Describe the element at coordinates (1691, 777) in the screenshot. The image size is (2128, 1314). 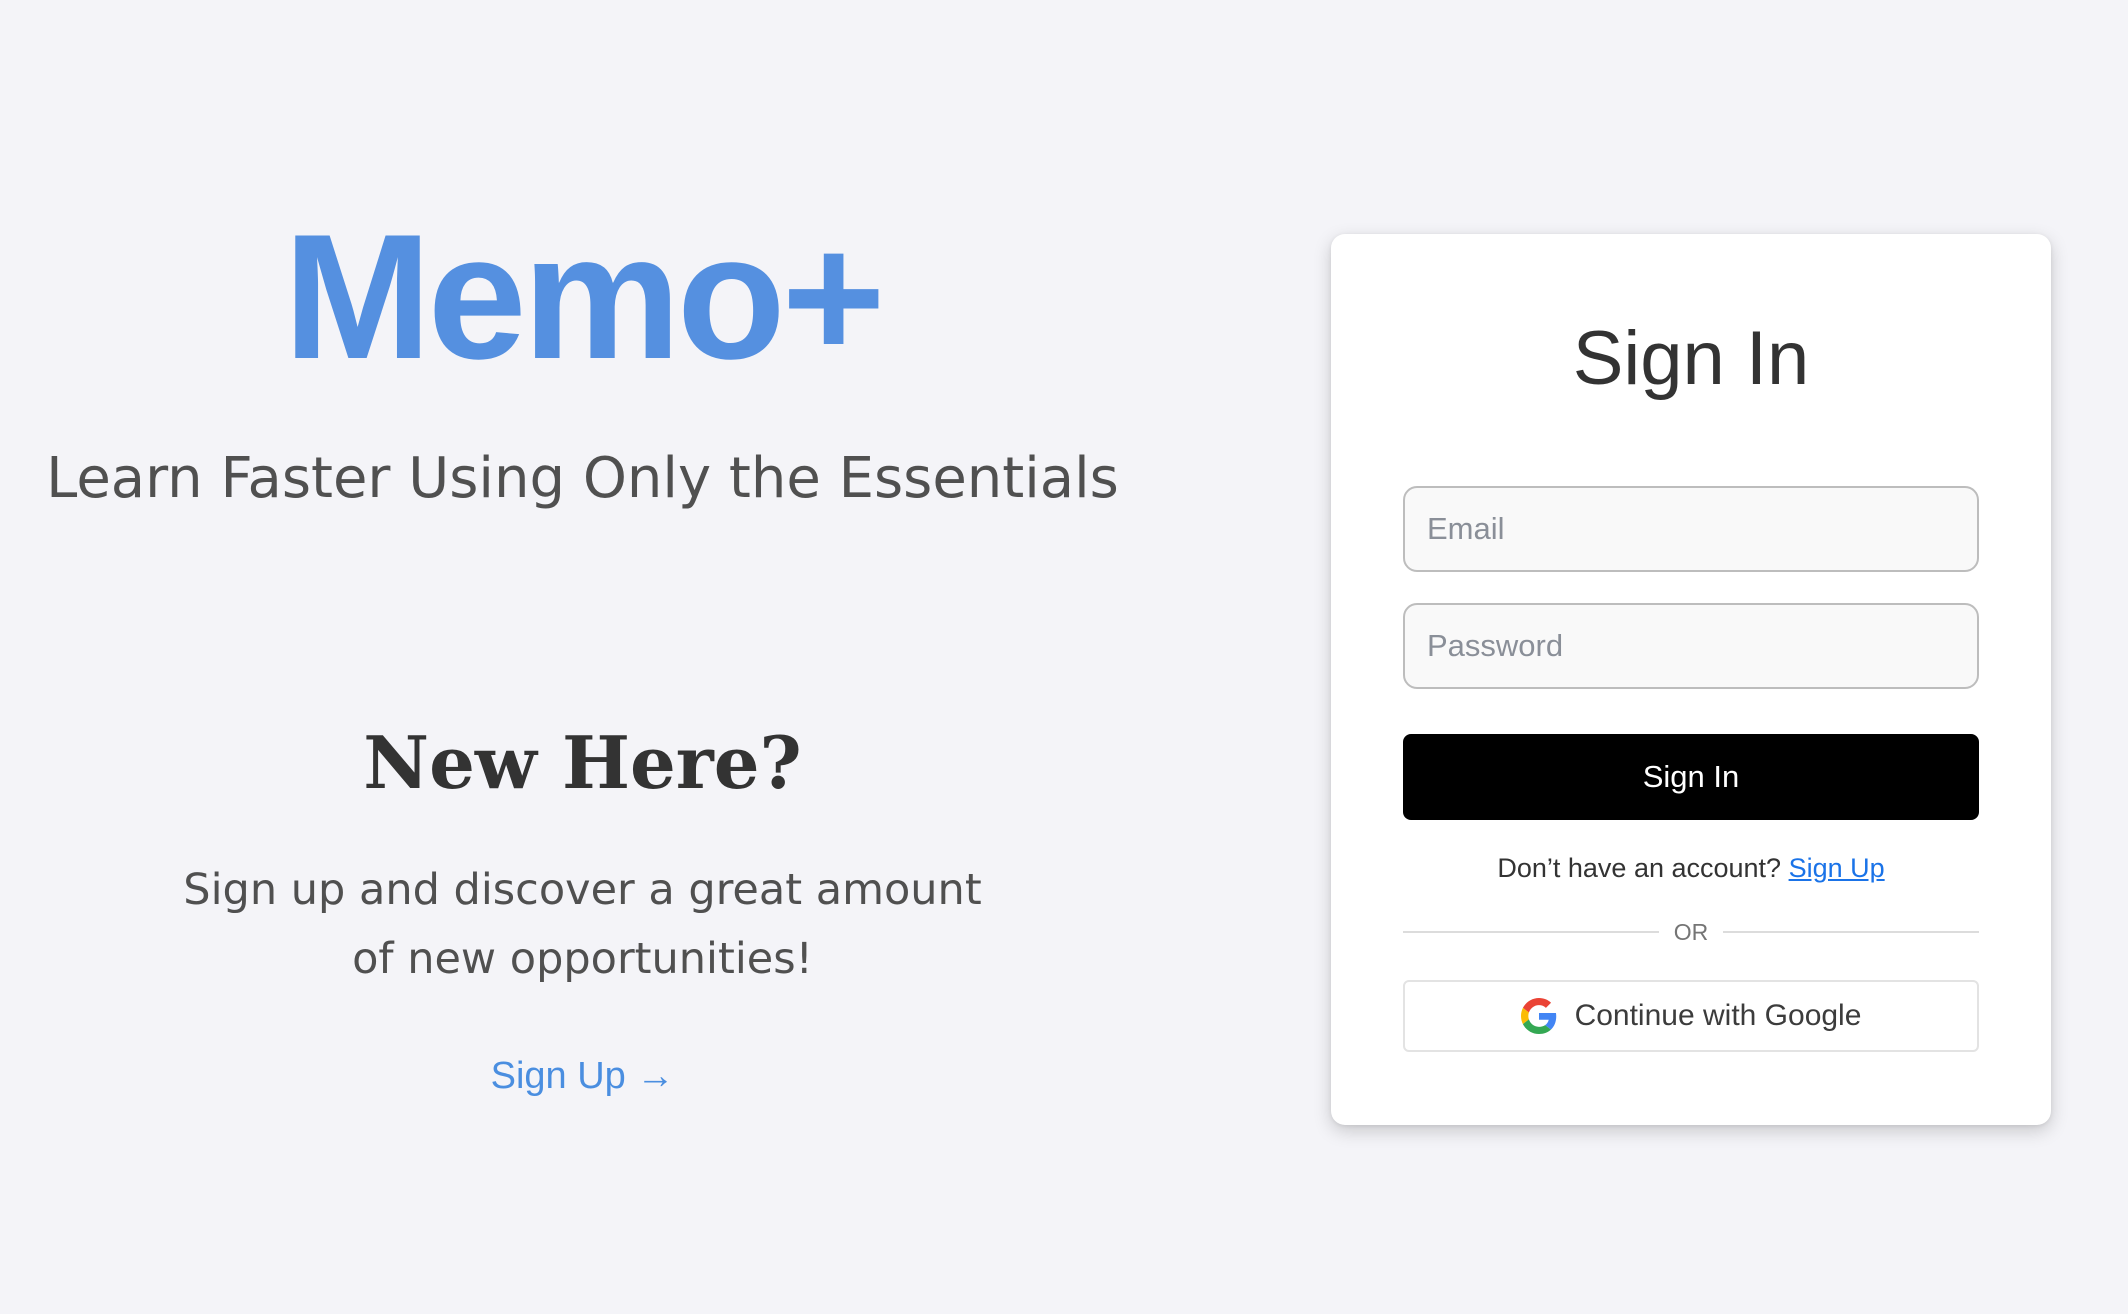
I see `signin-button: Sign In` at that location.